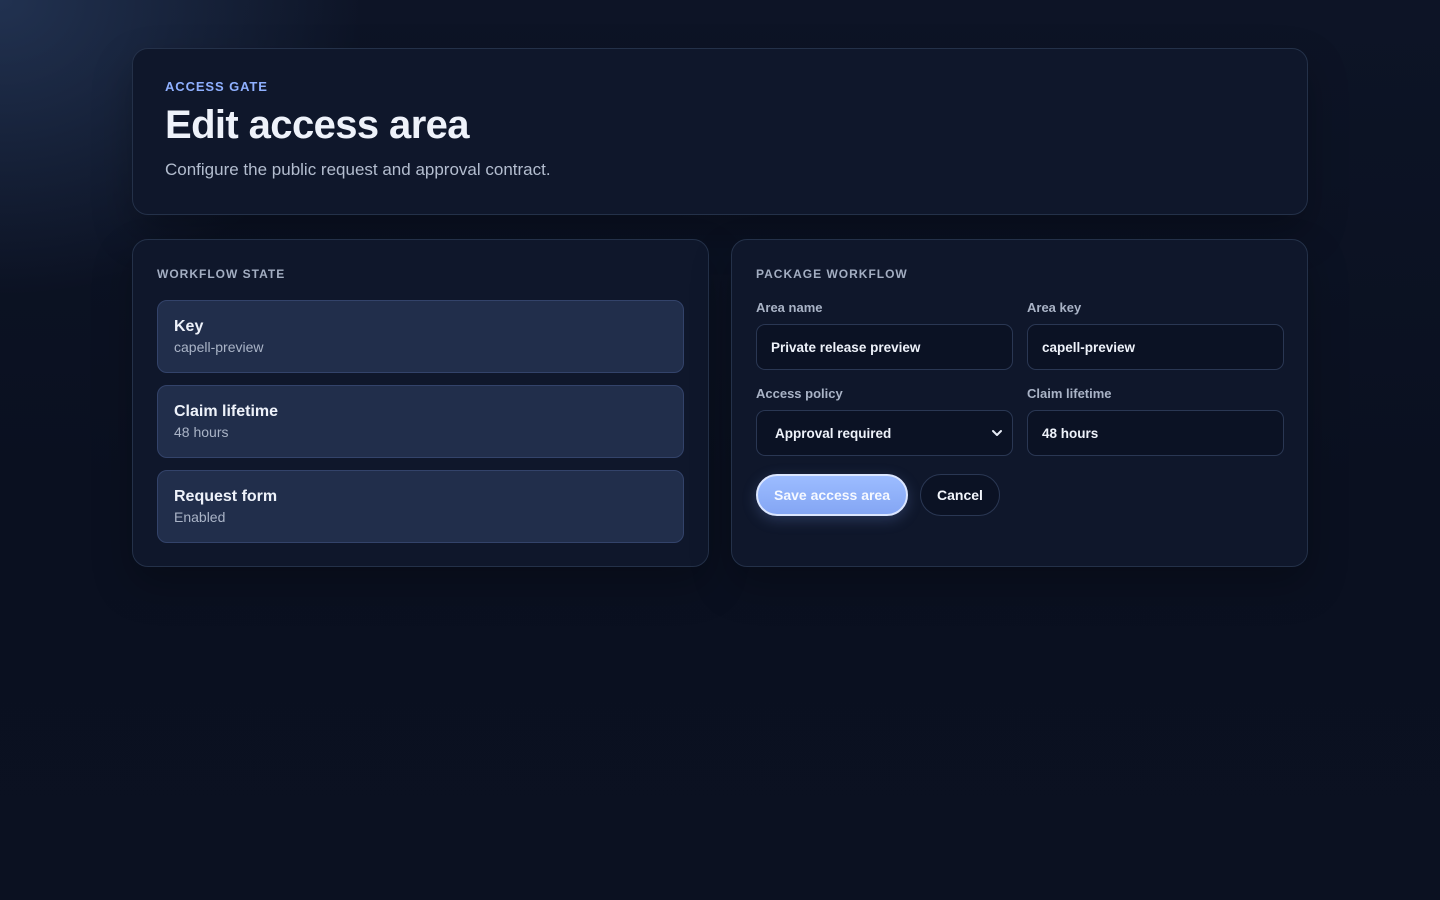  I want to click on claim-lifetime-input, so click(1155, 433).